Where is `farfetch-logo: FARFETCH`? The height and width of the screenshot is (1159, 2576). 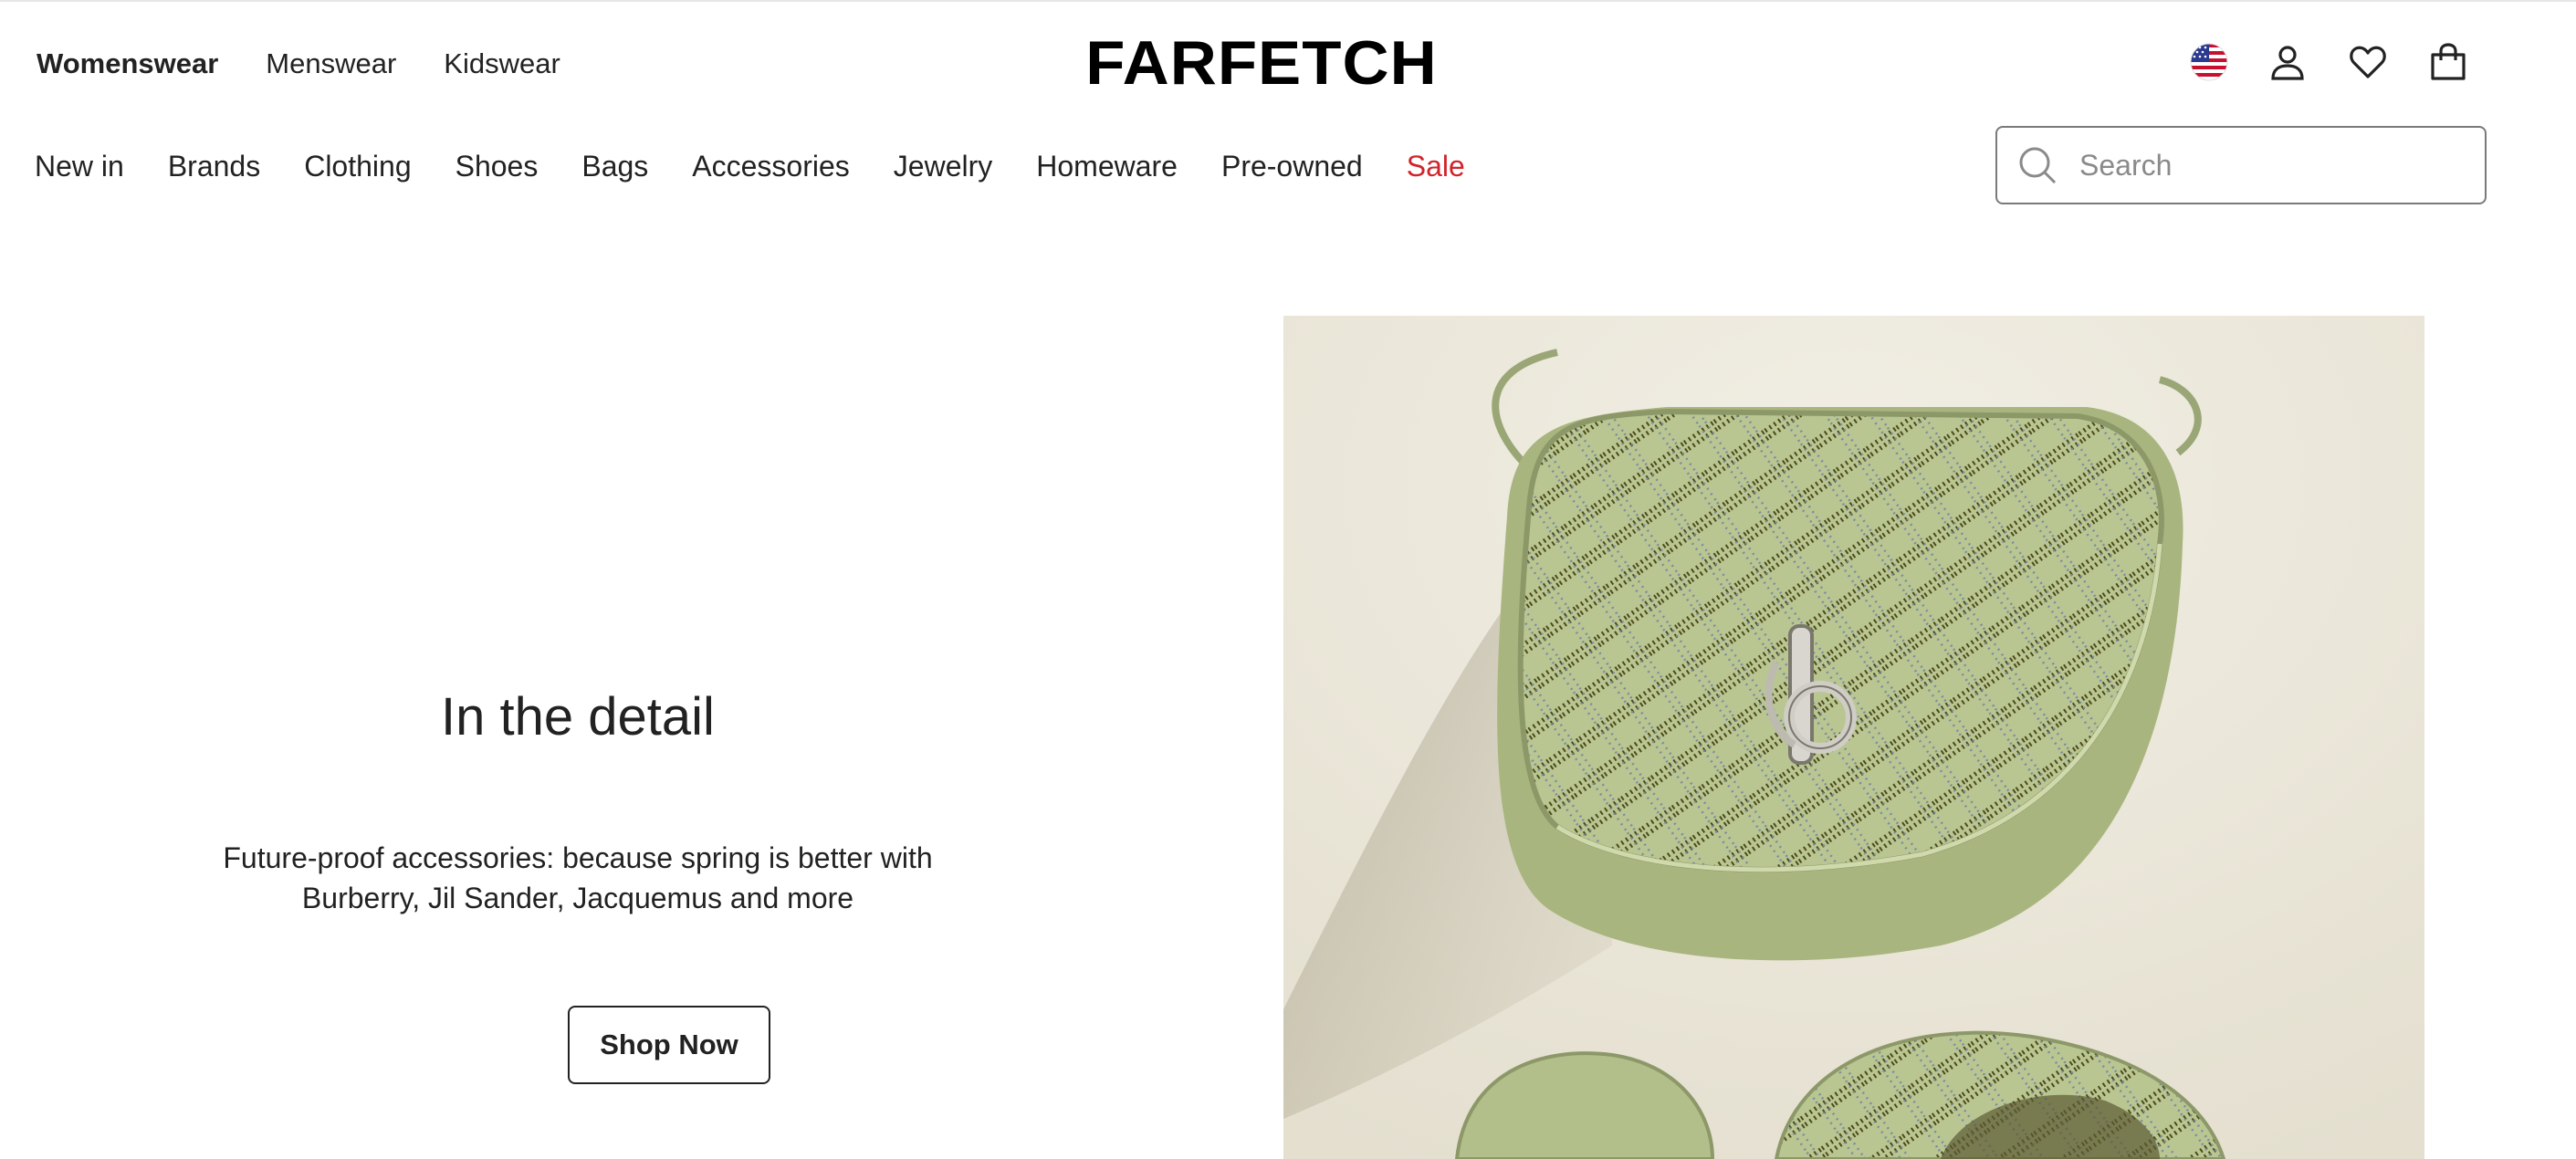 farfetch-logo: FARFETCH is located at coordinates (1261, 63).